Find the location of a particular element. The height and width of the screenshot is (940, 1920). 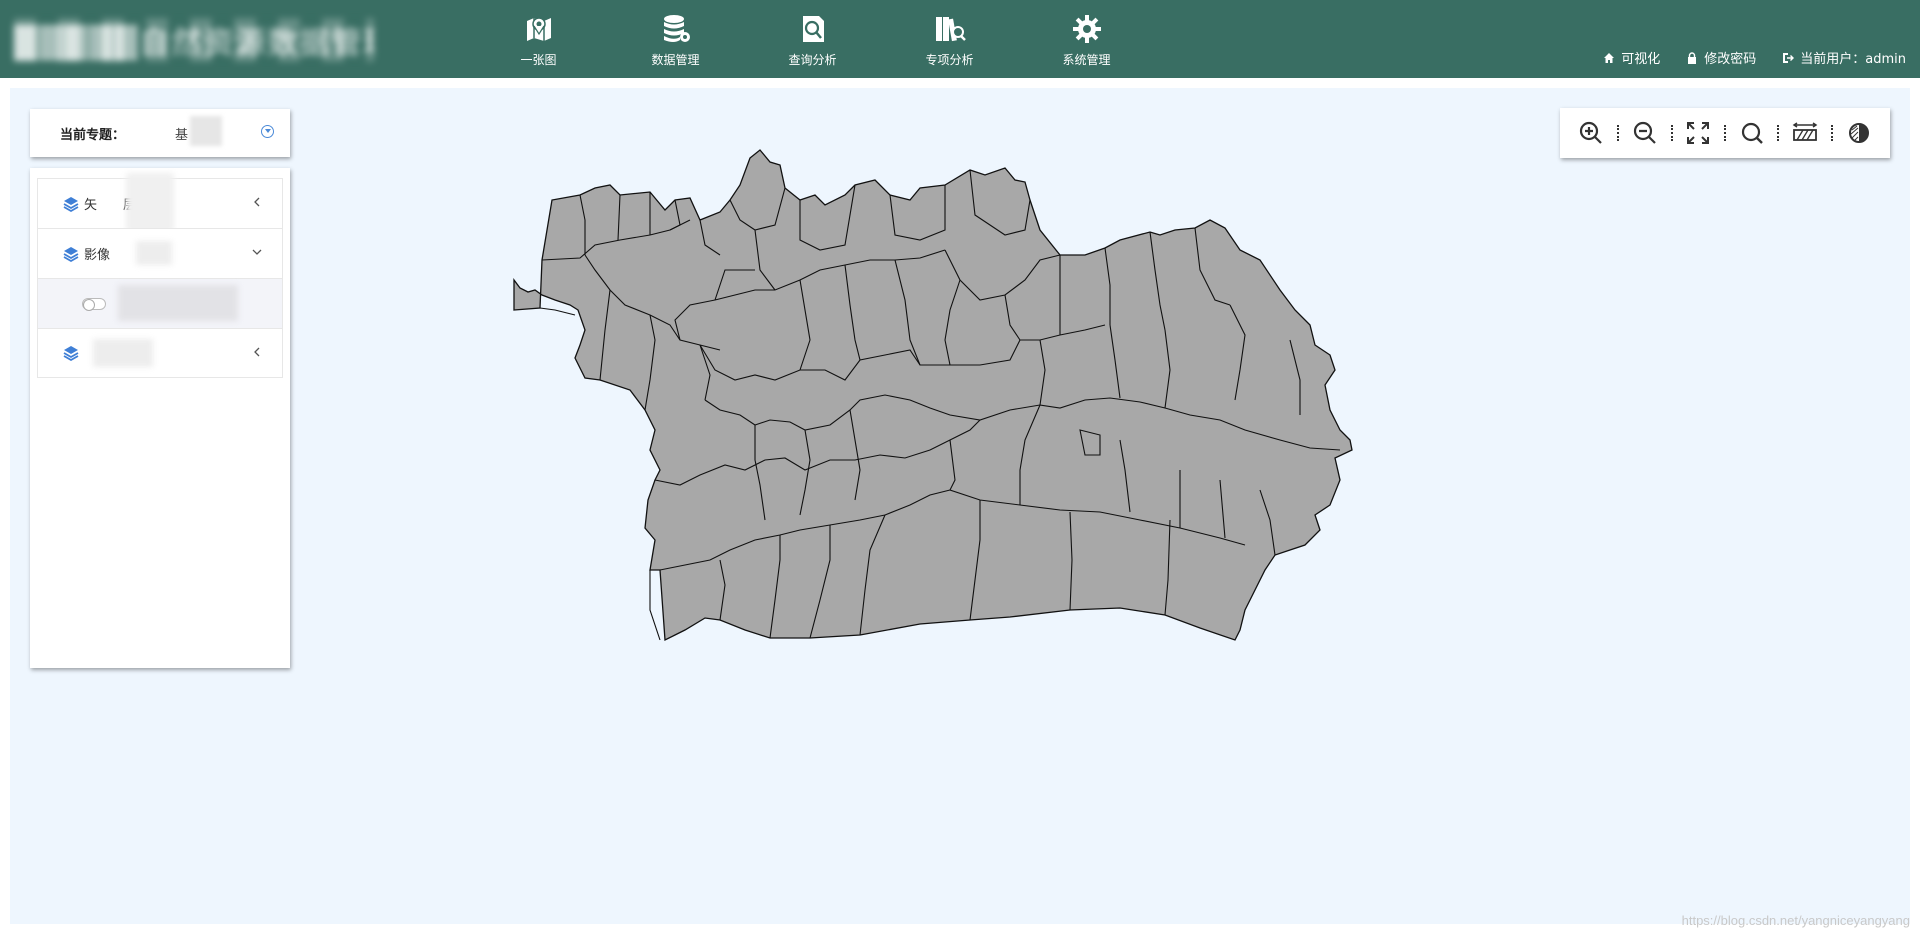

visualize-label: 可视化 is located at coordinates (1641, 59).